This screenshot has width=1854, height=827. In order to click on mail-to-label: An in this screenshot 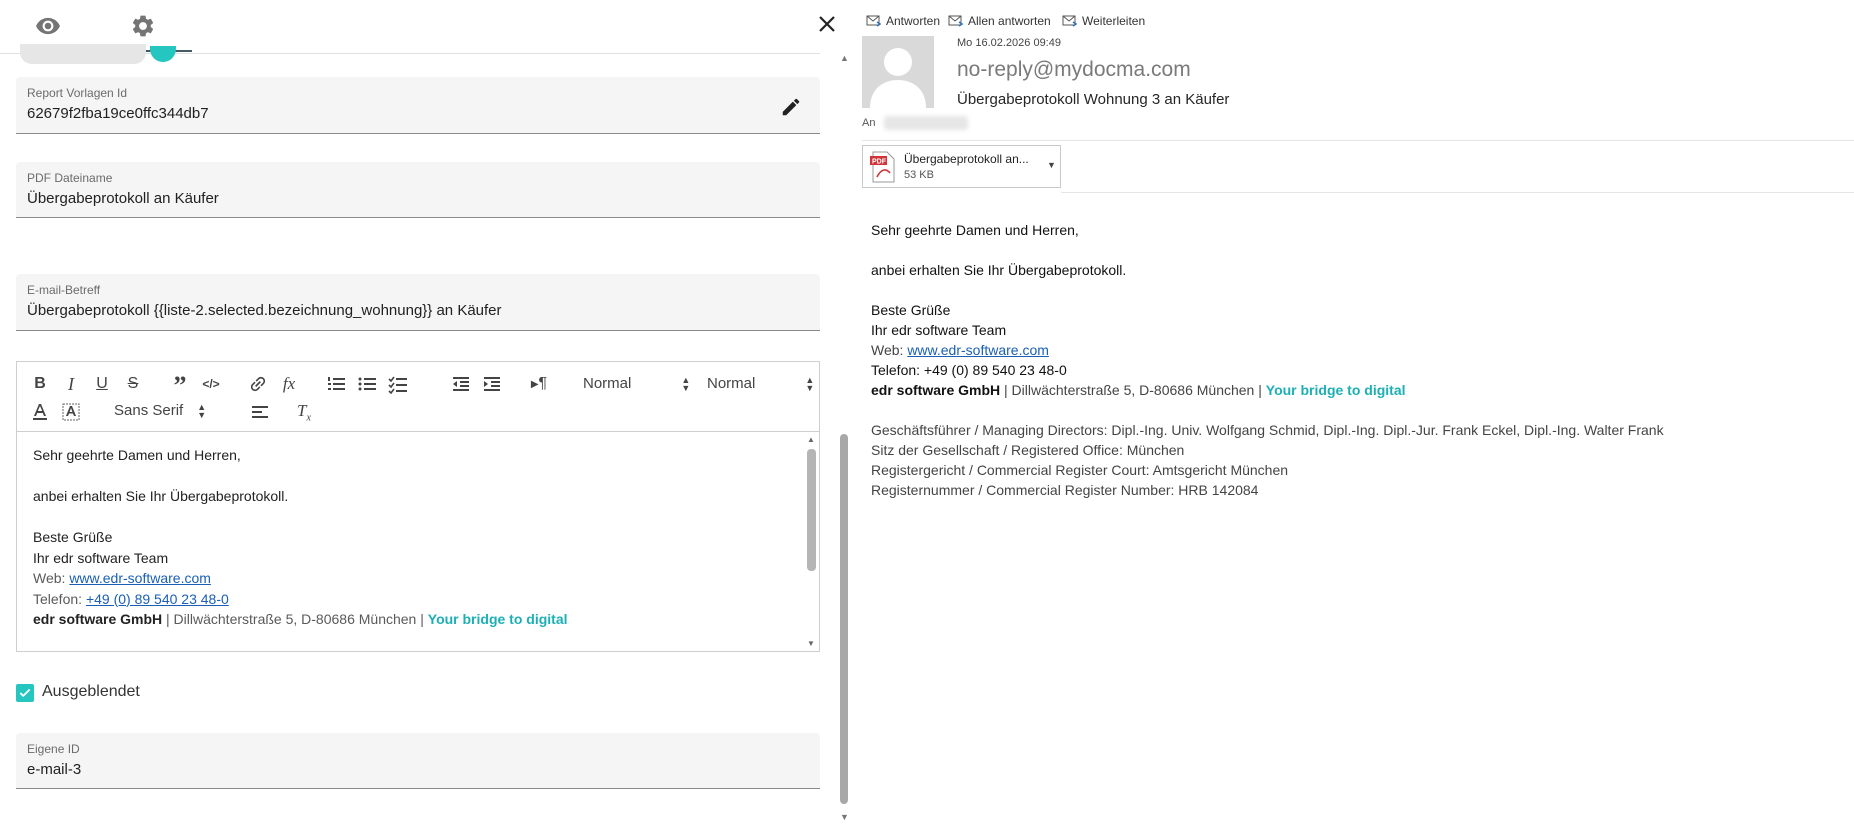, I will do `click(869, 123)`.